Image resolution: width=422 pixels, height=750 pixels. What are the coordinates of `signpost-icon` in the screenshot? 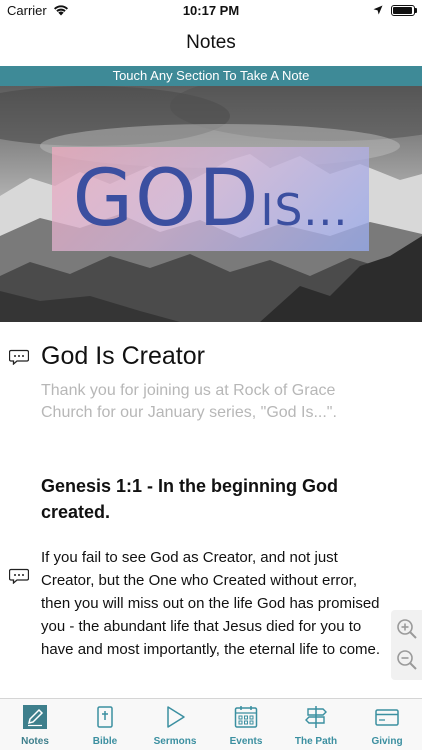 It's located at (316, 717).